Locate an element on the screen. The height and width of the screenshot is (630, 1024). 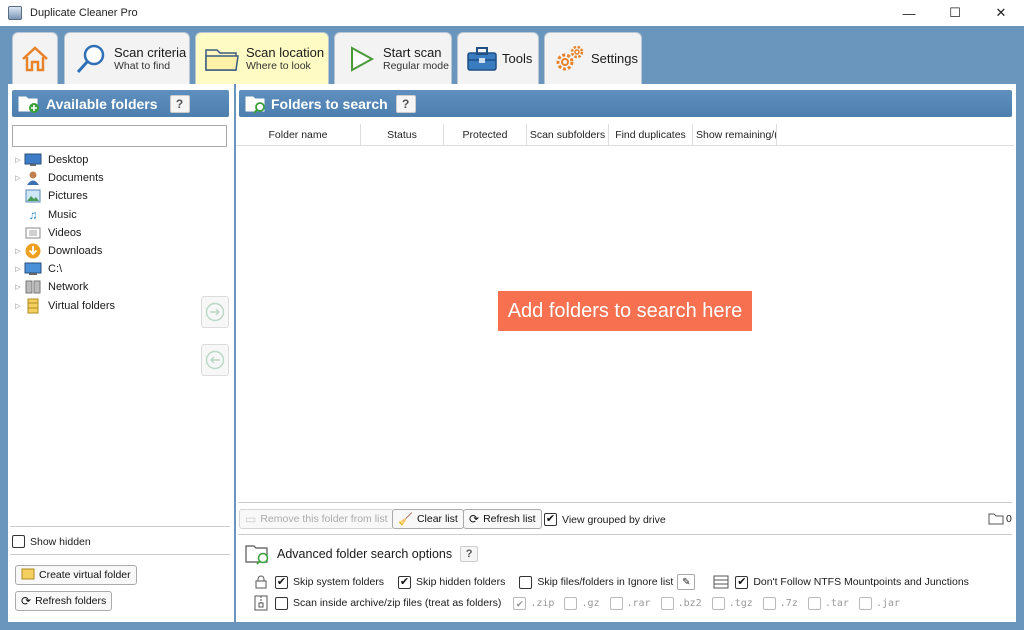
app-icon is located at coordinates (15, 13).